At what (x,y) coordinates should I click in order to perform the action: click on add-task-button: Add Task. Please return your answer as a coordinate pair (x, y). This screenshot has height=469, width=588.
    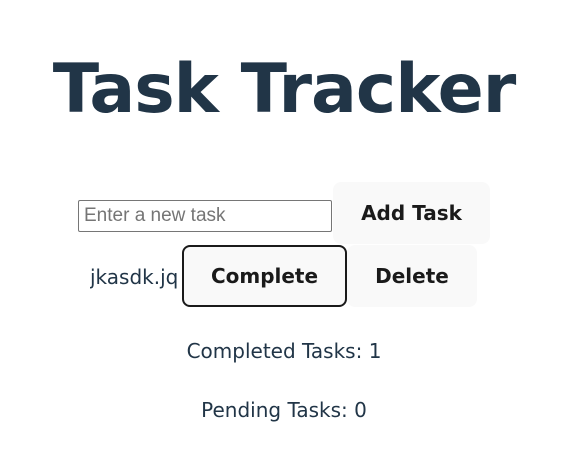
    Looking at the image, I should click on (411, 213).